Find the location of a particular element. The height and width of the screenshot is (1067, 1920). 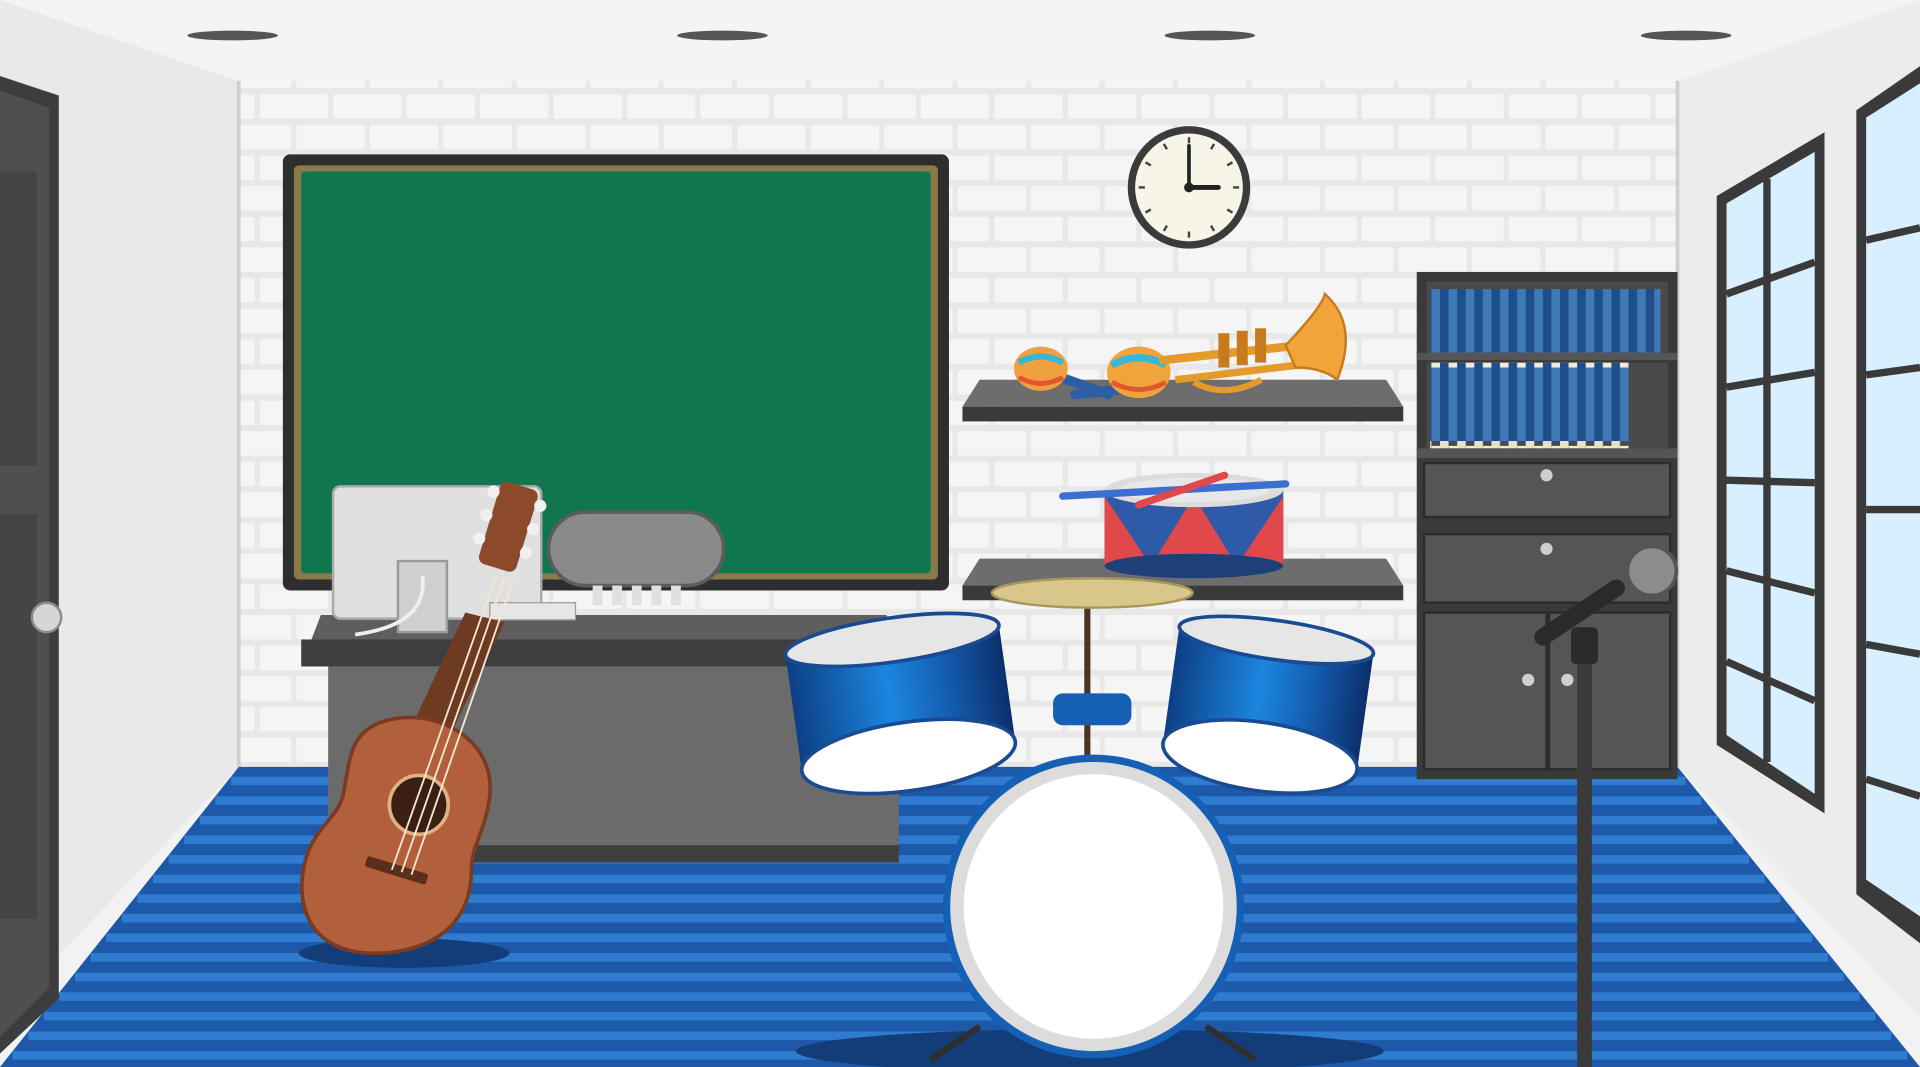

microphone-head is located at coordinates (1652, 571).